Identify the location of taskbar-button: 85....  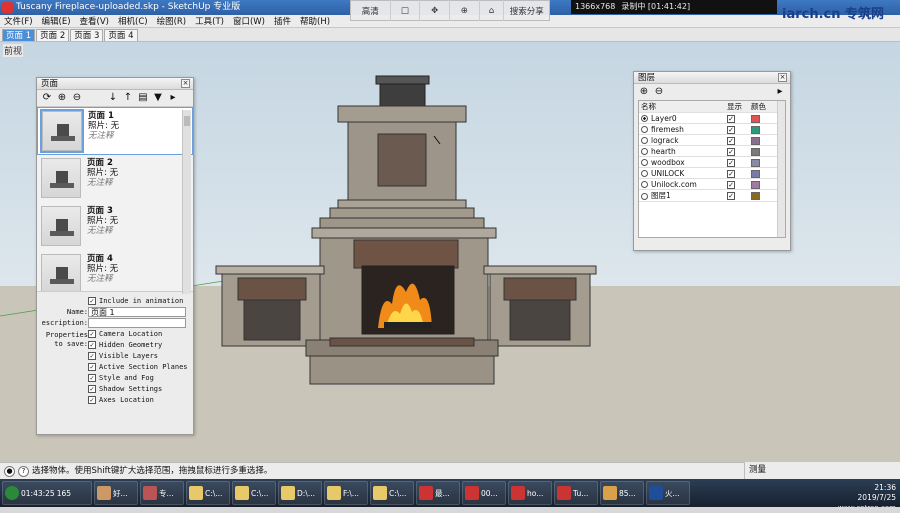
(622, 493).